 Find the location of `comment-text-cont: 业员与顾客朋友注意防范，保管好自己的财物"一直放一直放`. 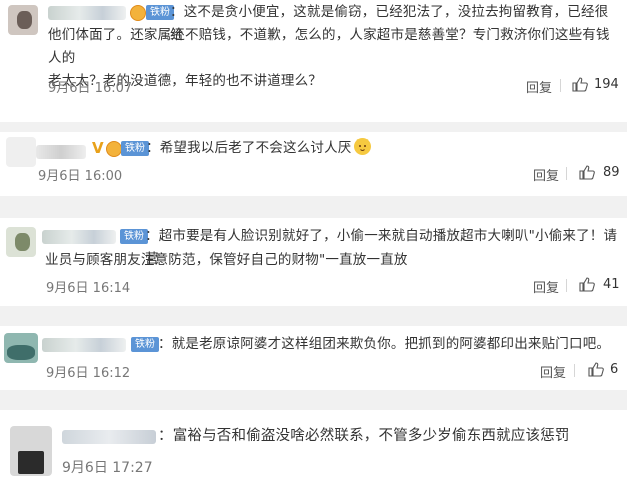

comment-text-cont: 业员与顾客朋友注意防范，保管好自己的财物"一直放一直放 is located at coordinates (226, 260).